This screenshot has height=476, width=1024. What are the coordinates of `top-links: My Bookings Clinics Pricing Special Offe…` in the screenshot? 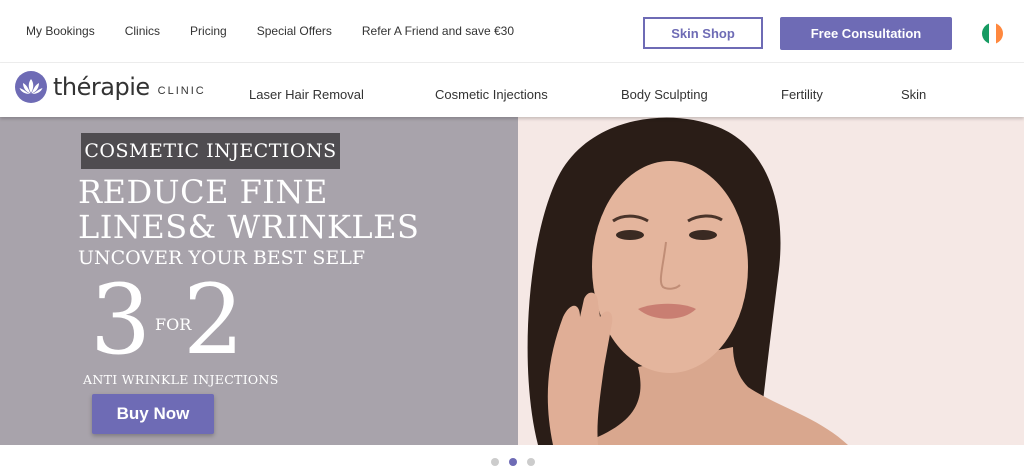 It's located at (285, 31).